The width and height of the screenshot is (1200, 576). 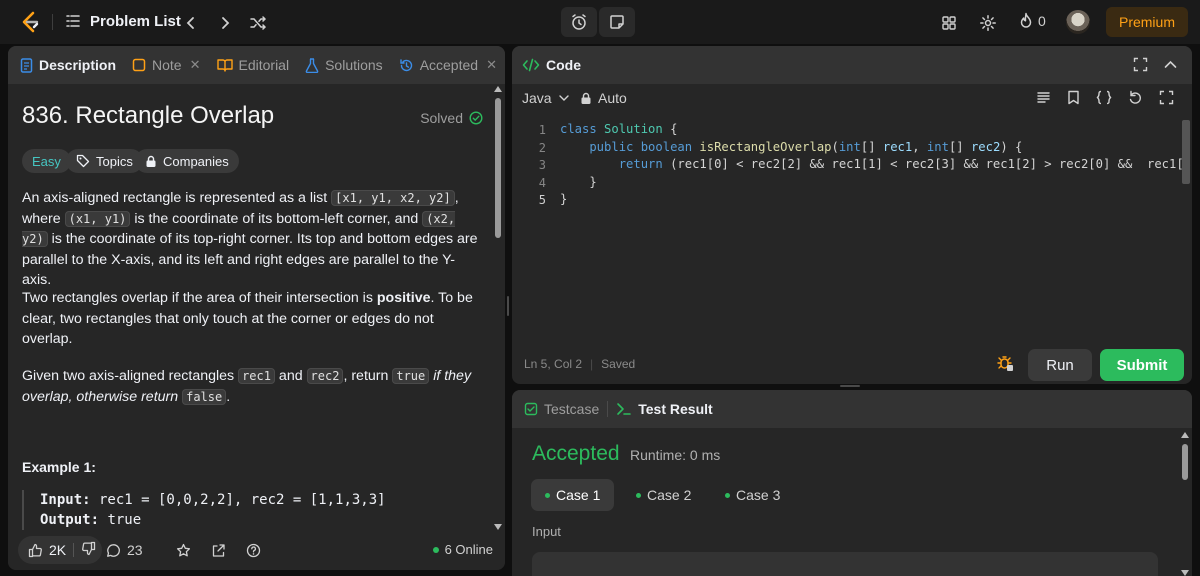 I want to click on description-footer: 2K 23 6 Online, so click(x=256, y=550).